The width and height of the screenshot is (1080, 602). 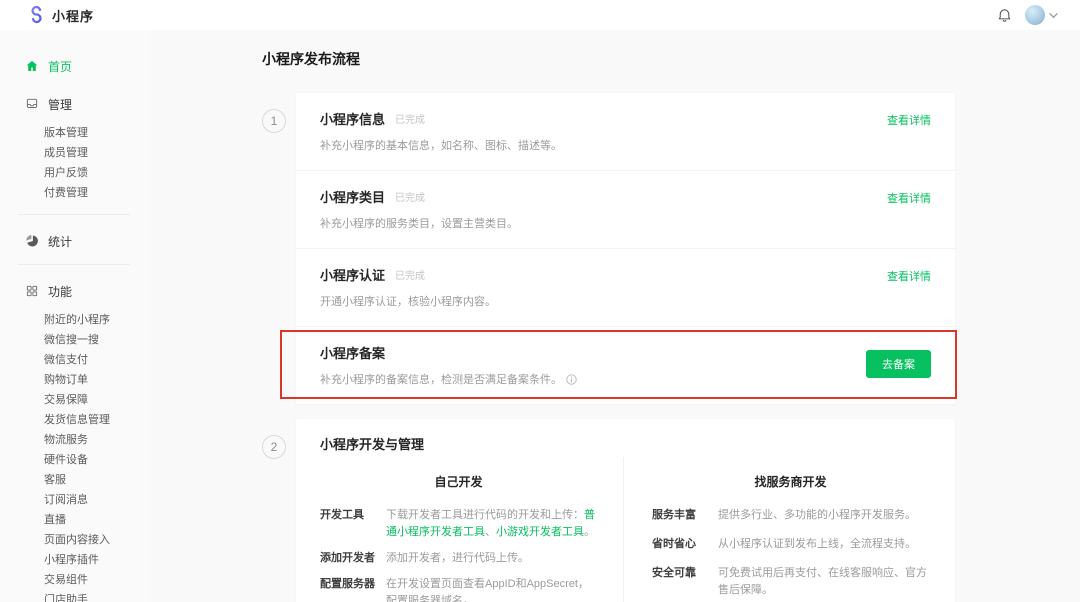 I want to click on row-text: 下载开发者工具进行代码的开发和上传：普通小程序开发者工具、小游戏开发者工具。, so click(x=490, y=523).